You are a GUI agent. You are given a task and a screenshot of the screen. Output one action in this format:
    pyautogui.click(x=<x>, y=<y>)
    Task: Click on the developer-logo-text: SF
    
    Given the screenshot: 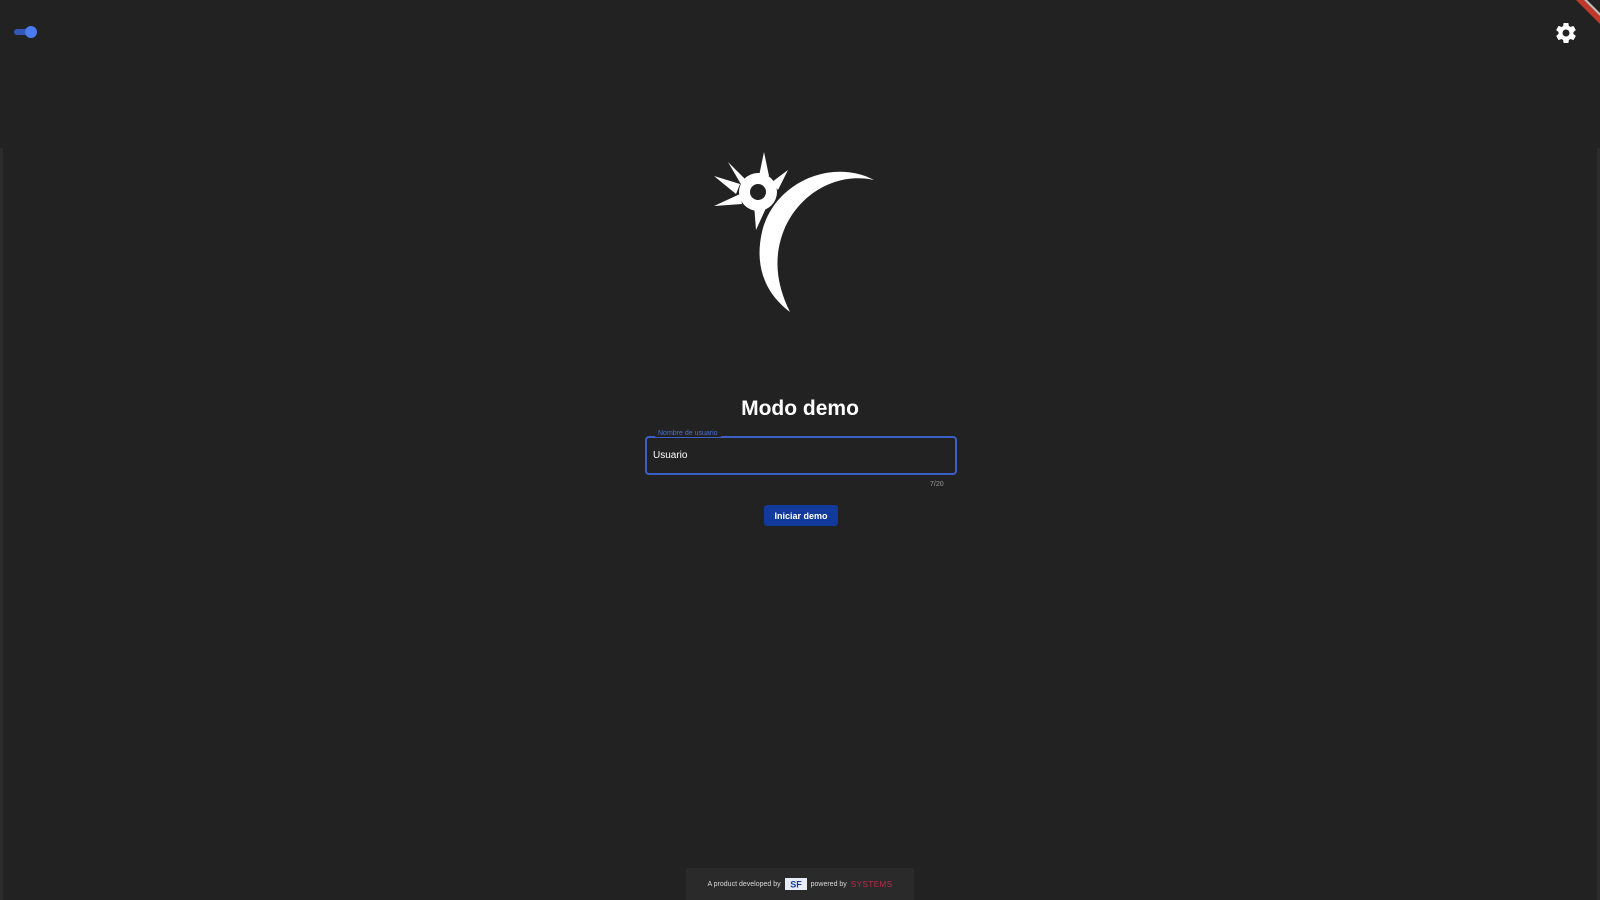 What is the action you would take?
    pyautogui.click(x=796, y=885)
    